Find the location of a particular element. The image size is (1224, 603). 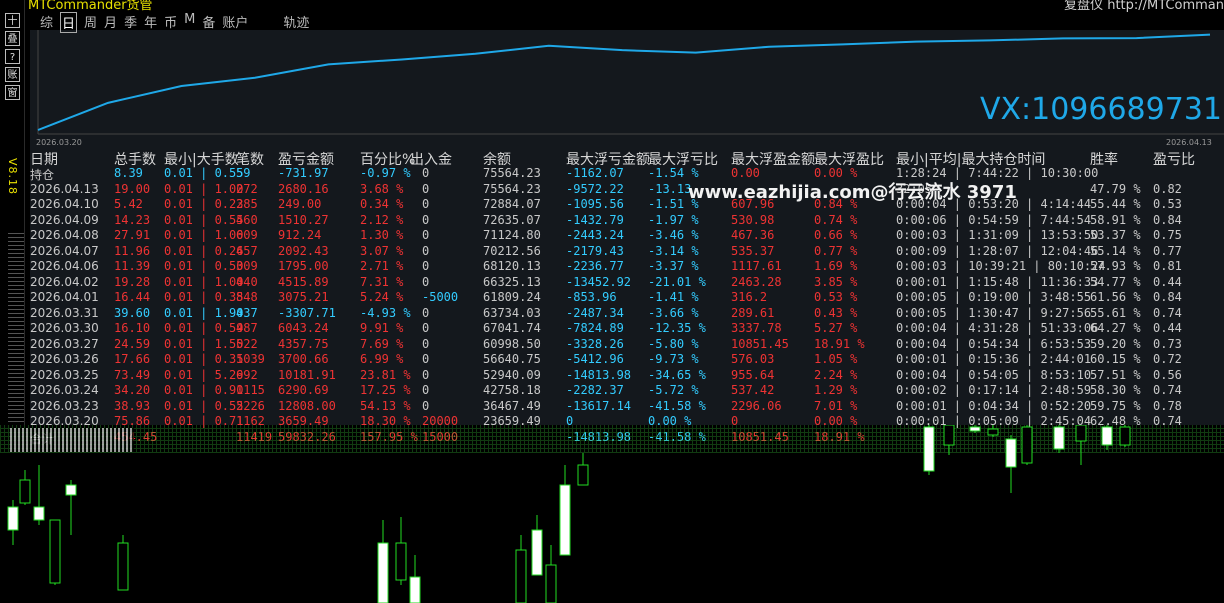

cell-pct: 5.24 % is located at coordinates (382, 297).